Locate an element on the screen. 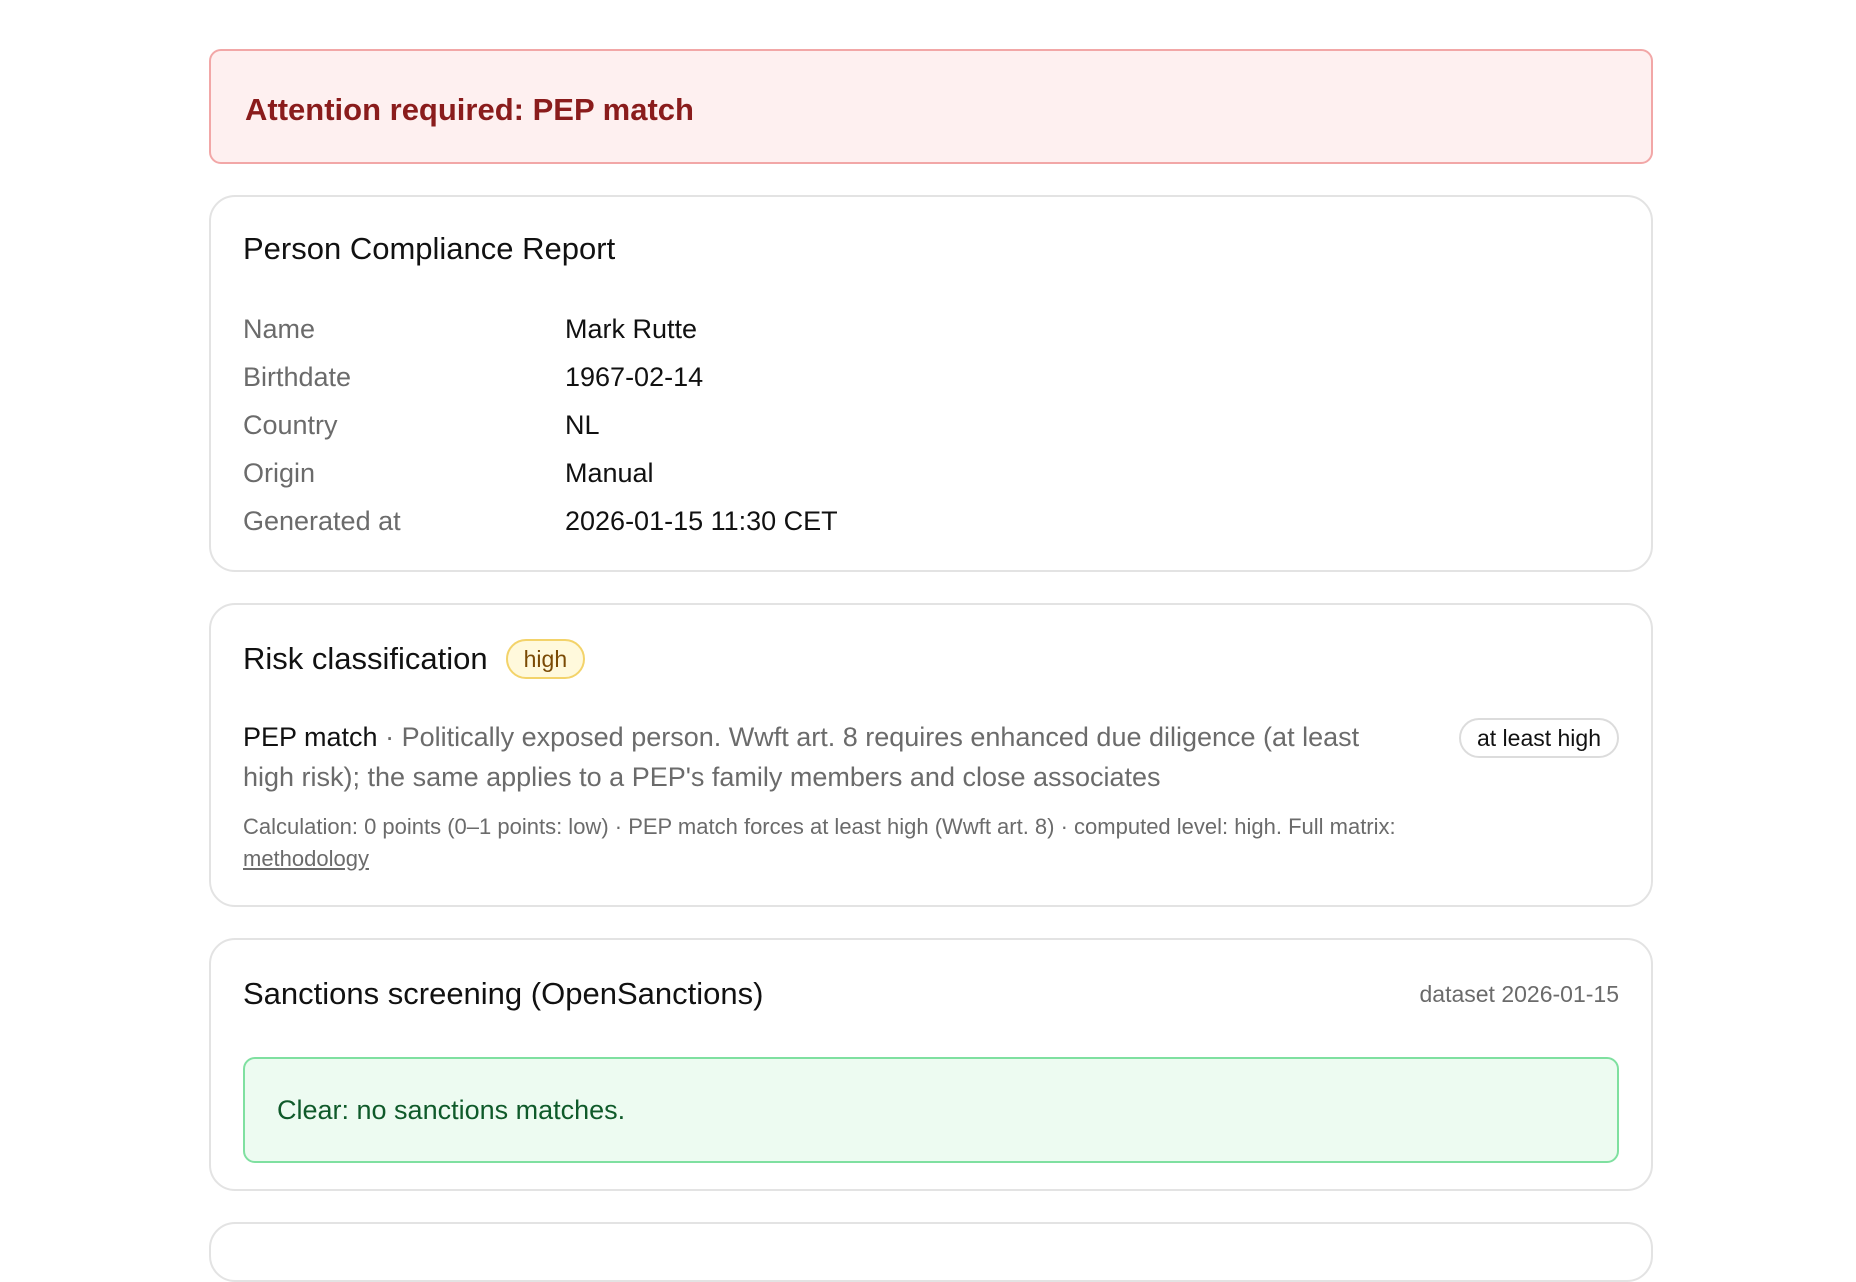 This screenshot has width=1856, height=1282. risk-title: Risk classification is located at coordinates (365, 658).